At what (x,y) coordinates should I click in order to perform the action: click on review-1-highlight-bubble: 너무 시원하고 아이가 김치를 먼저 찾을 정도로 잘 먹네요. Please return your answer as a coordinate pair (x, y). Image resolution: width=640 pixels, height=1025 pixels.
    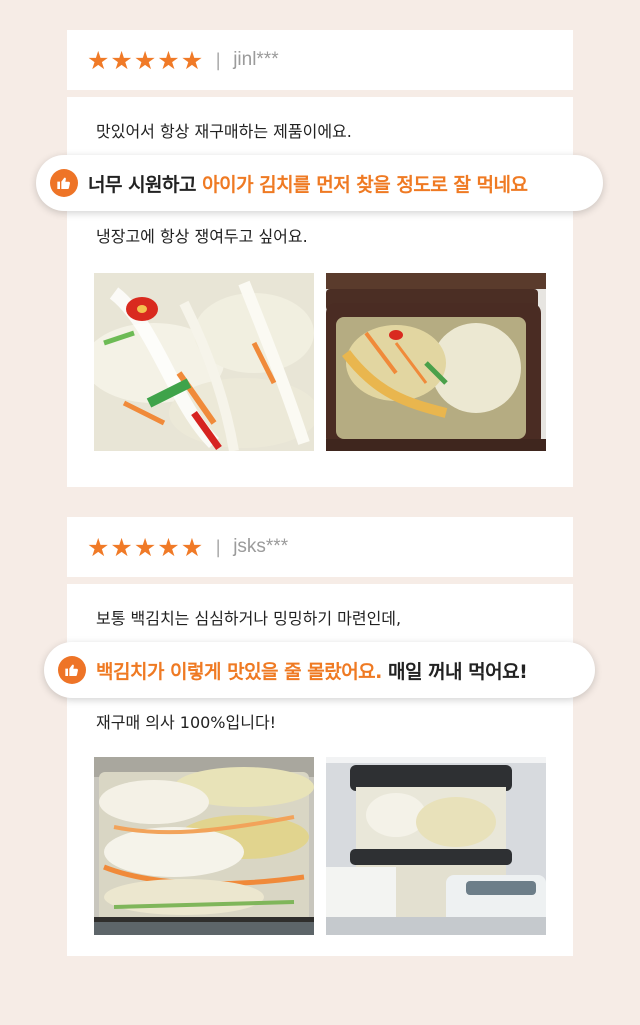
    Looking at the image, I should click on (319, 183).